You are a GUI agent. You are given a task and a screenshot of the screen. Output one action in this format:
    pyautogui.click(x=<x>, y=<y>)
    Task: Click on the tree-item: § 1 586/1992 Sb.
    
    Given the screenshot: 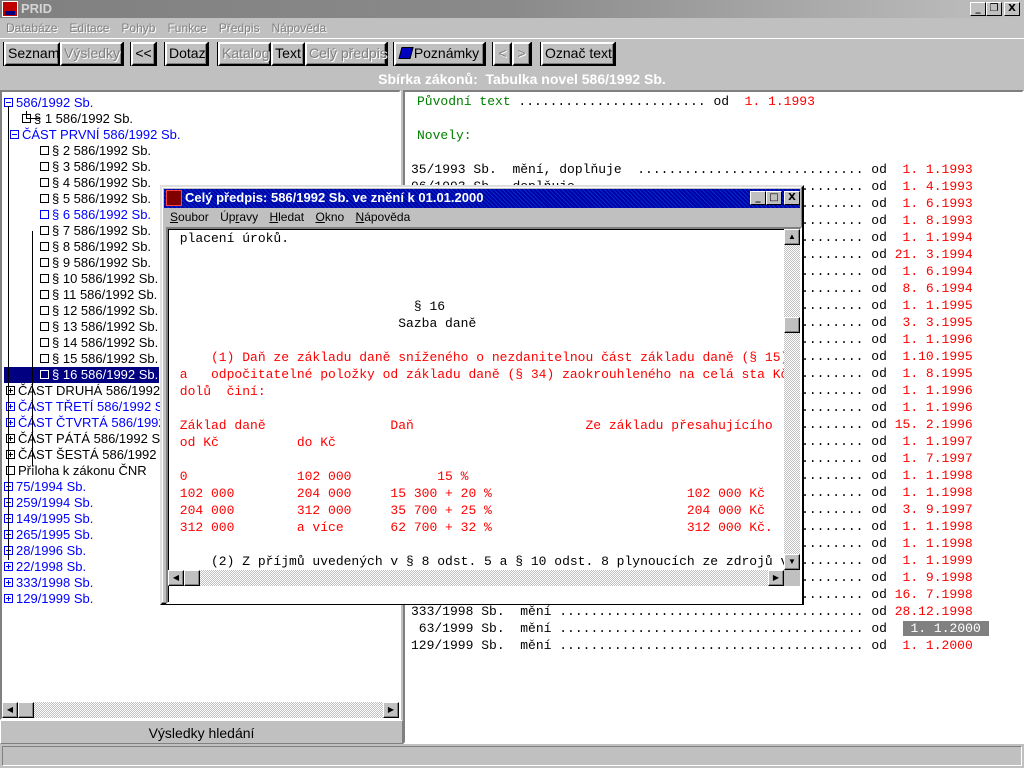 What is the action you would take?
    pyautogui.click(x=77, y=119)
    